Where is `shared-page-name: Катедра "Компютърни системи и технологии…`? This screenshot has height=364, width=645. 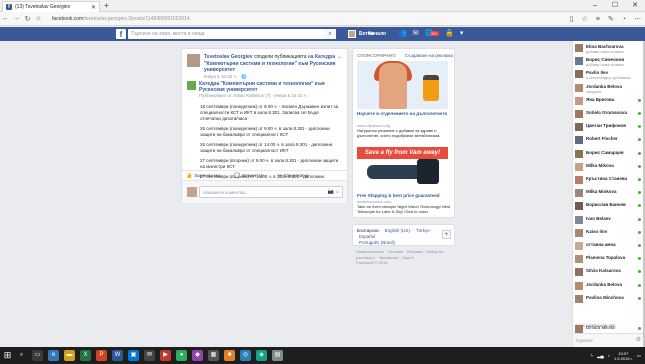
shared-page-name: Катедра "Компютърни системи и технологии… is located at coordinates (262, 87).